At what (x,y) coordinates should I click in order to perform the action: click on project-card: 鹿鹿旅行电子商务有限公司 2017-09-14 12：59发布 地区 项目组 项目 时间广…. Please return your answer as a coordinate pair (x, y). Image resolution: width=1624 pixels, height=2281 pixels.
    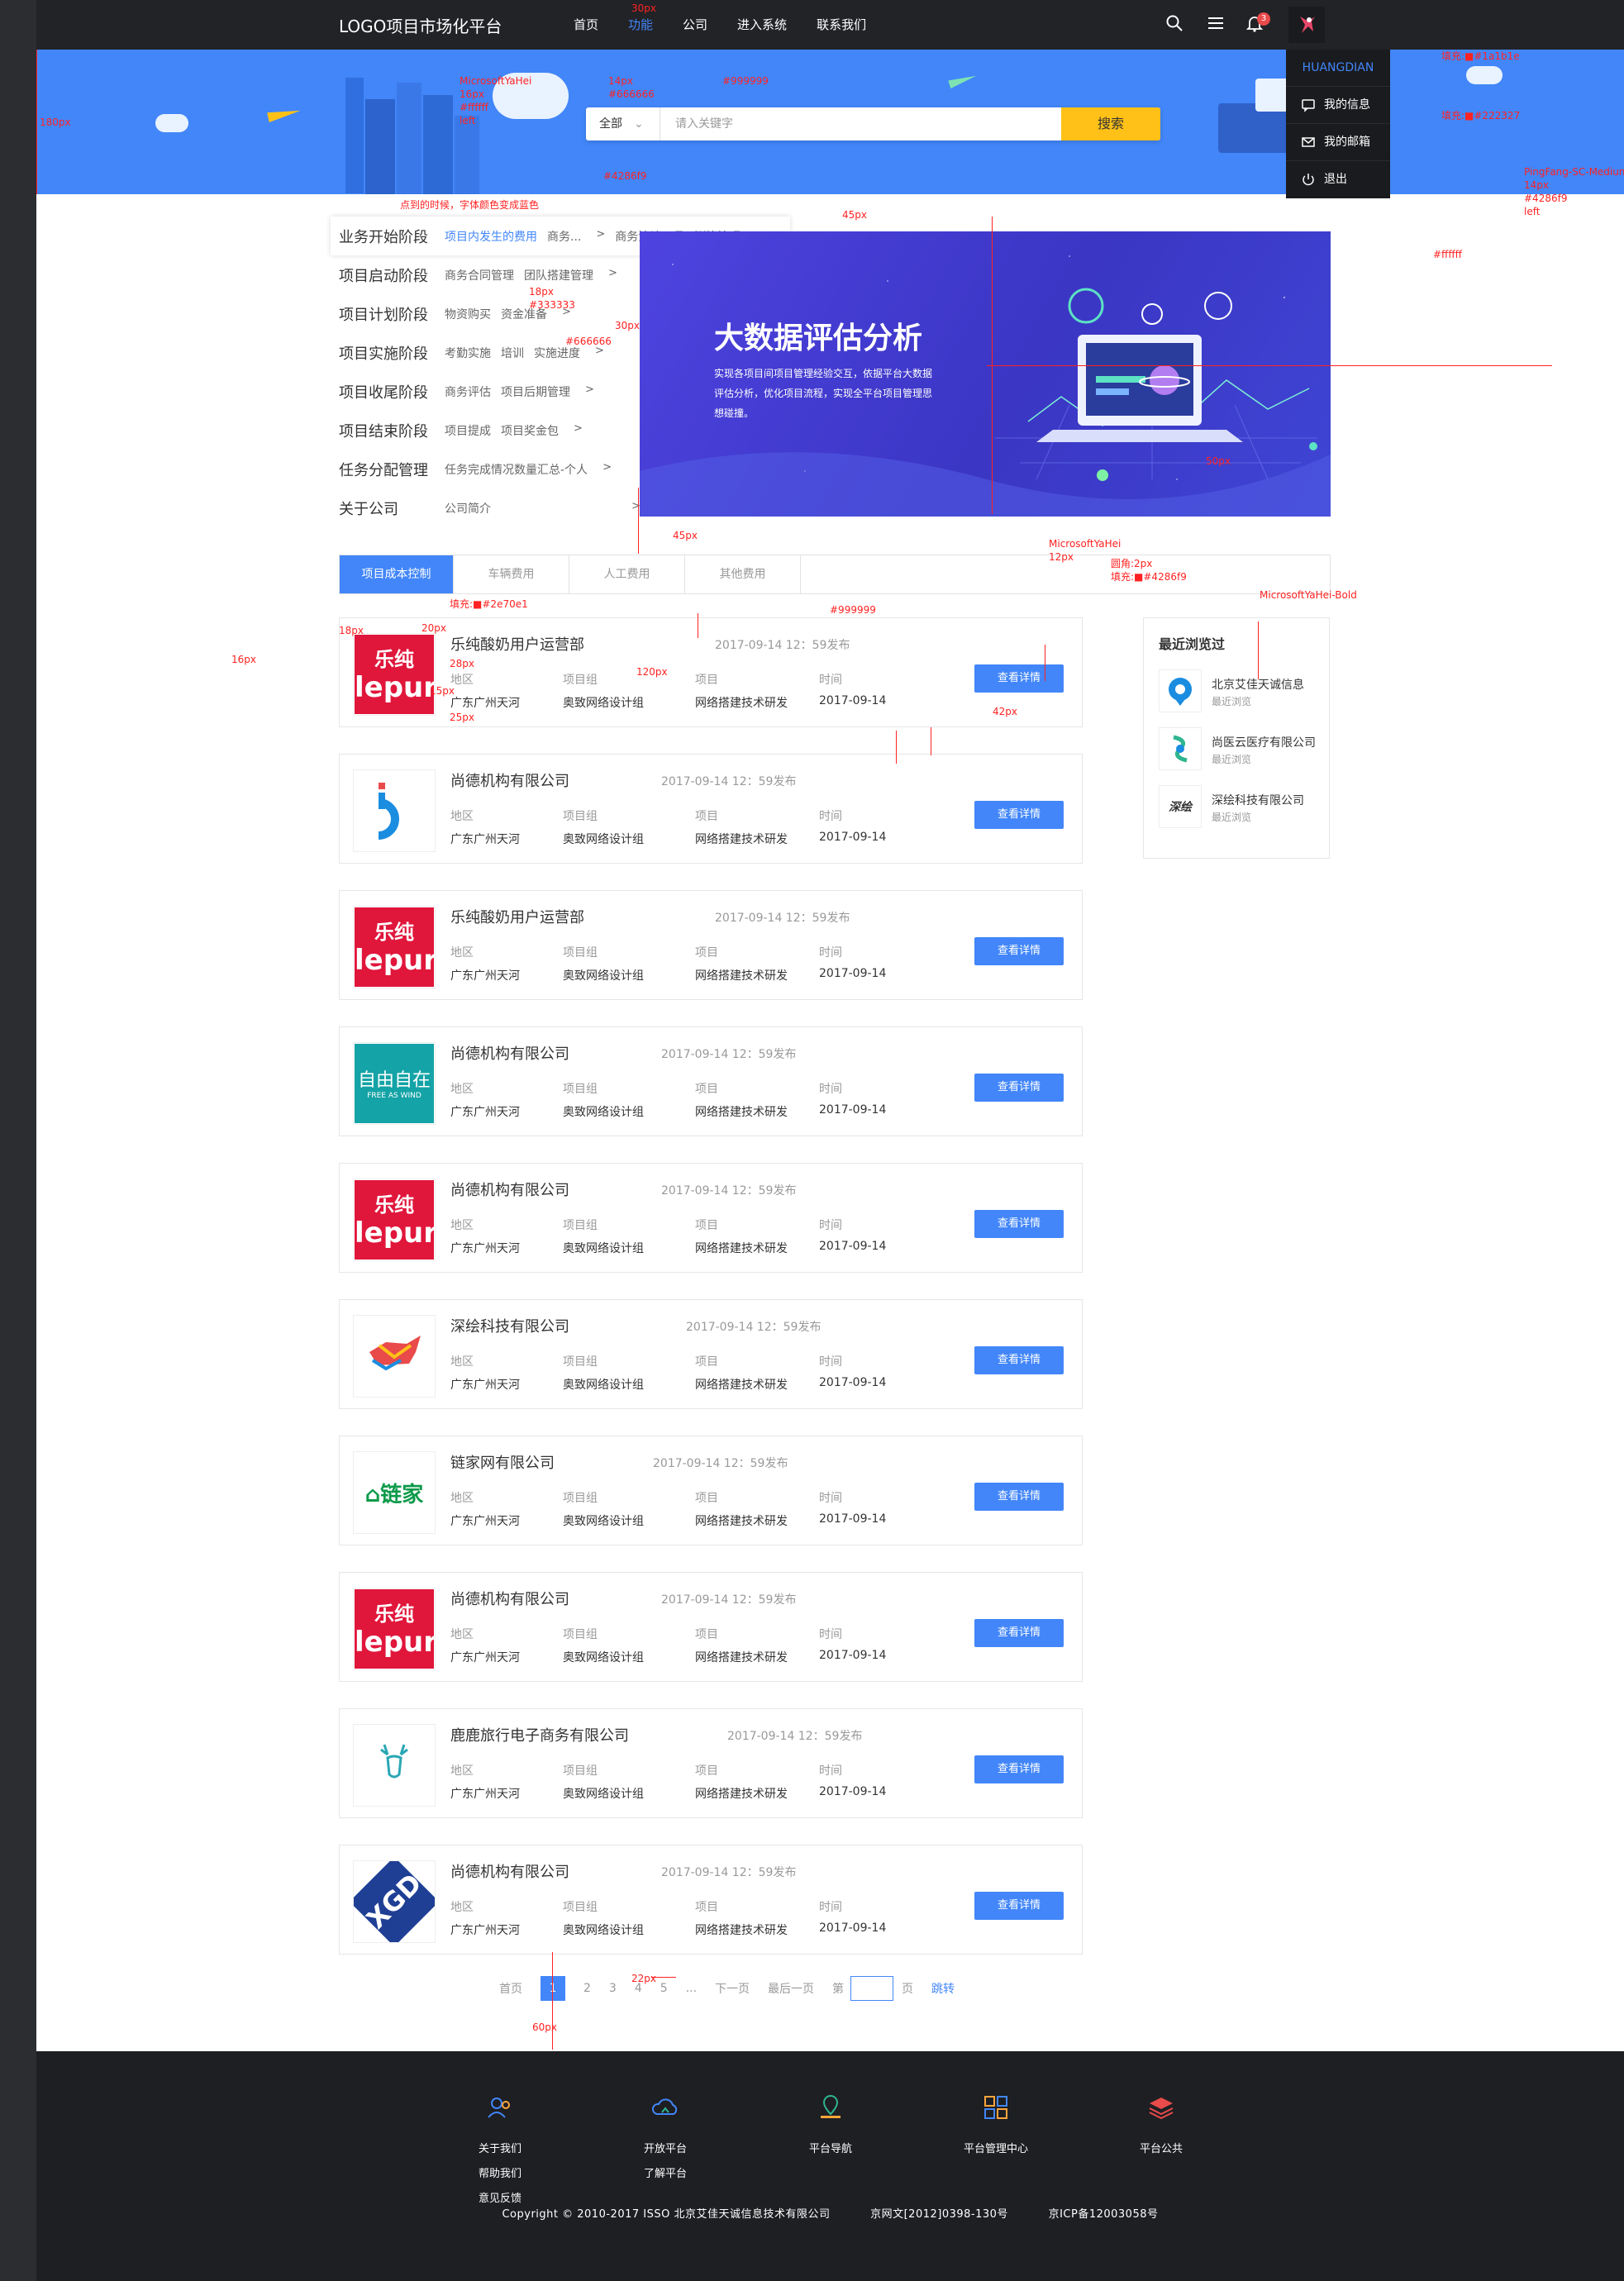
    Looking at the image, I should click on (711, 1763).